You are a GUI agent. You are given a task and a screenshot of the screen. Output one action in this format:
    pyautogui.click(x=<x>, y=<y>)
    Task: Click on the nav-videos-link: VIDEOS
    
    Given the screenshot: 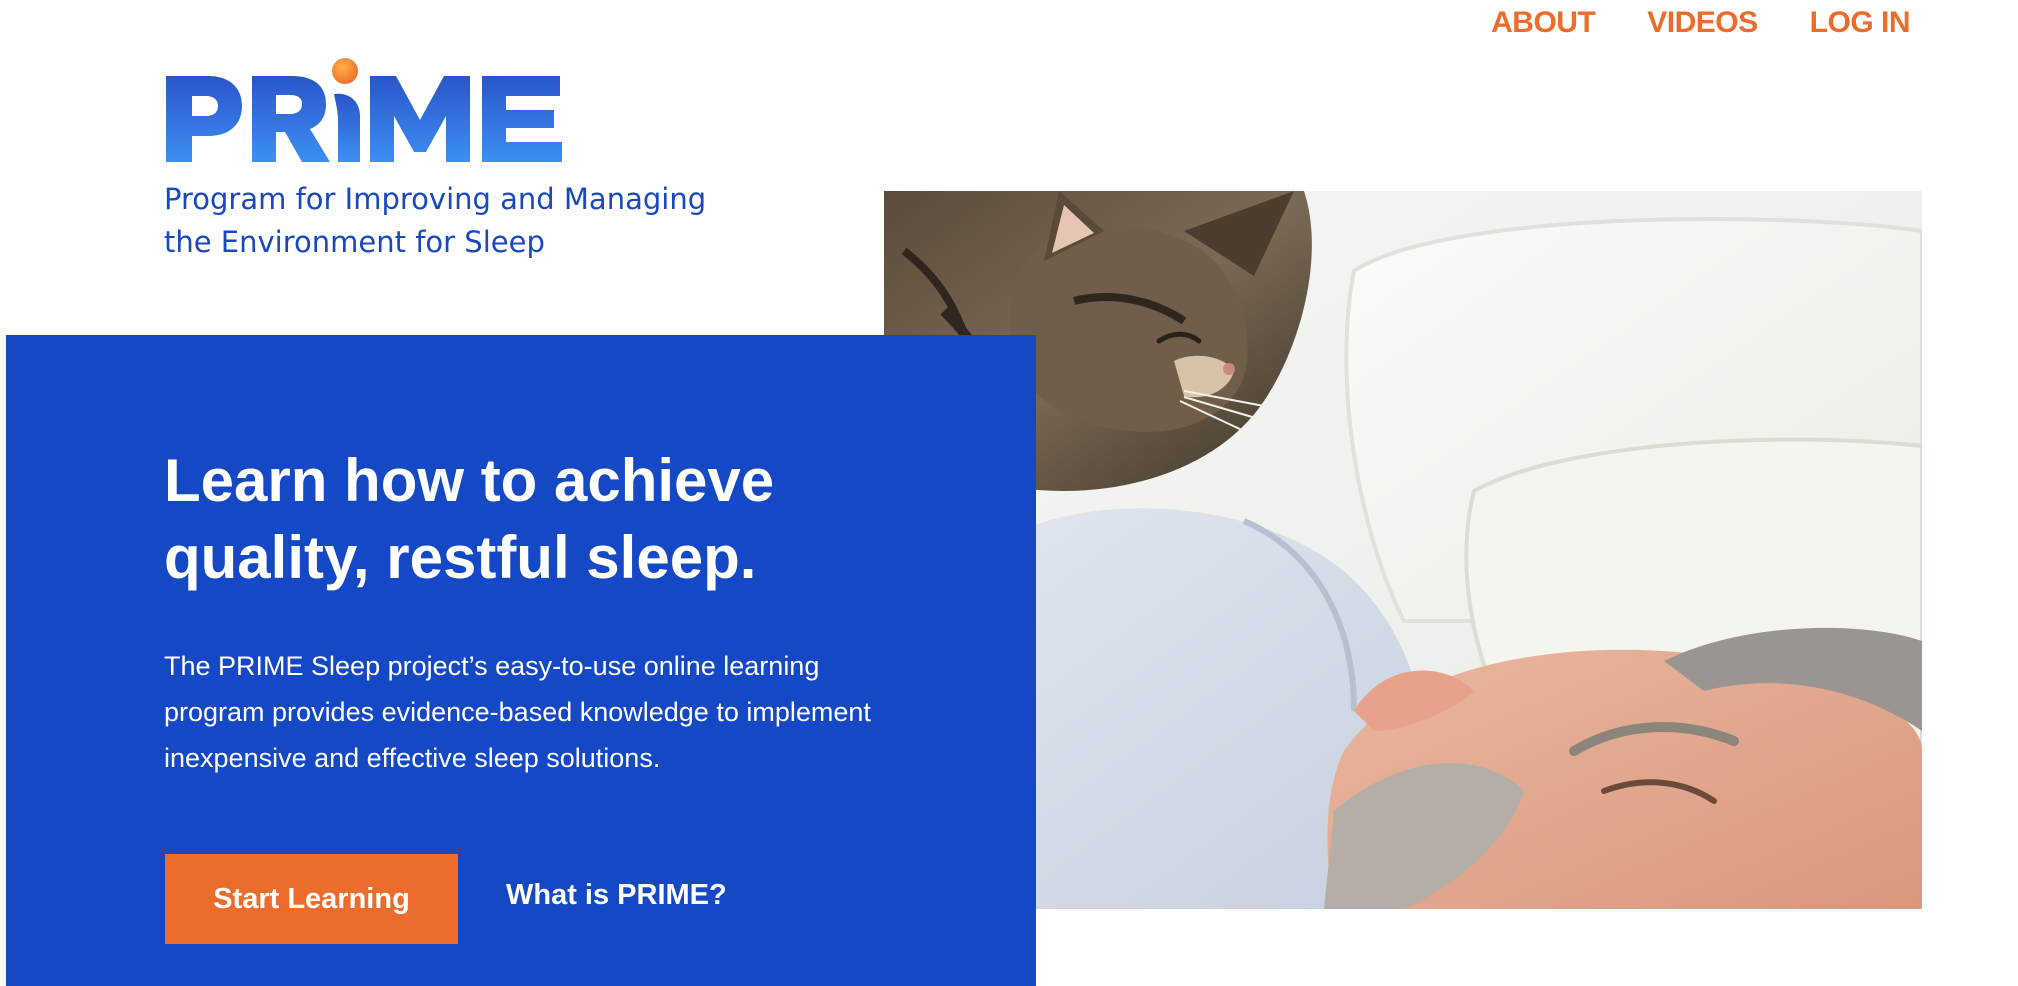 What is the action you would take?
    pyautogui.click(x=1702, y=23)
    